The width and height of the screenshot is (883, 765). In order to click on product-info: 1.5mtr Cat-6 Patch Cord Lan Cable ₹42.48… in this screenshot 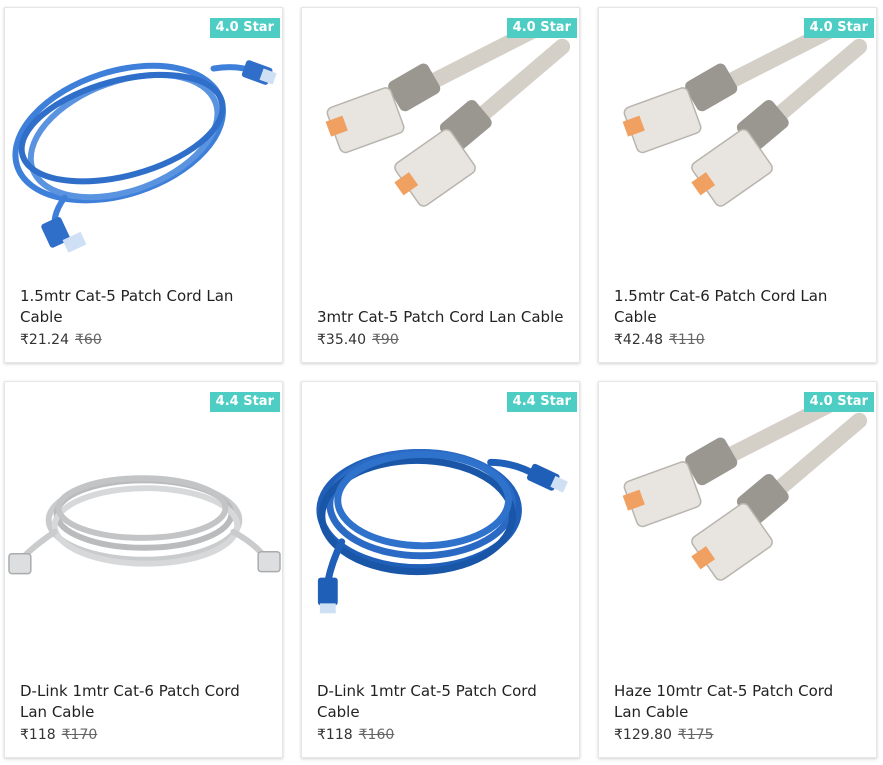, I will do `click(739, 318)`.